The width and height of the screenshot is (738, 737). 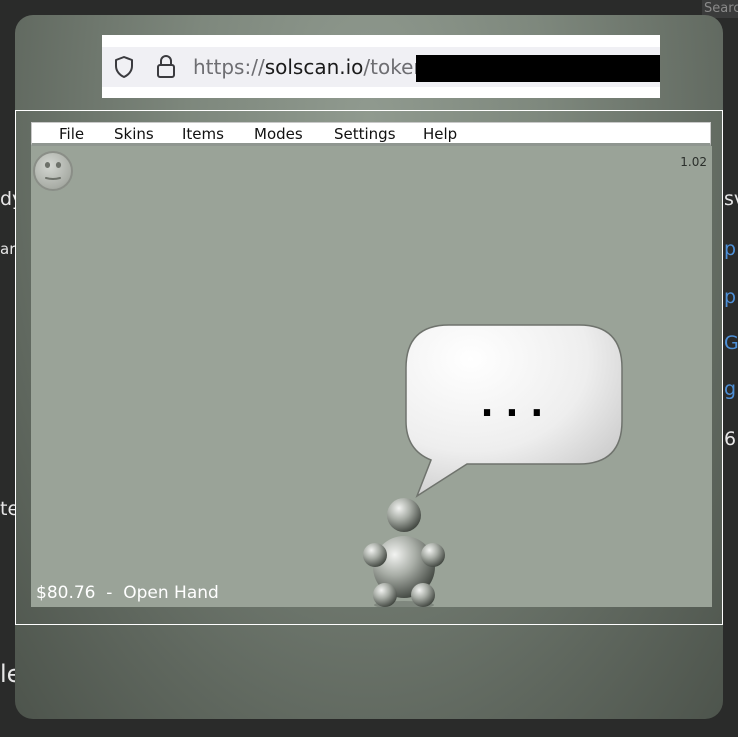 I want to click on background-text-5: sv, so click(x=731, y=199).